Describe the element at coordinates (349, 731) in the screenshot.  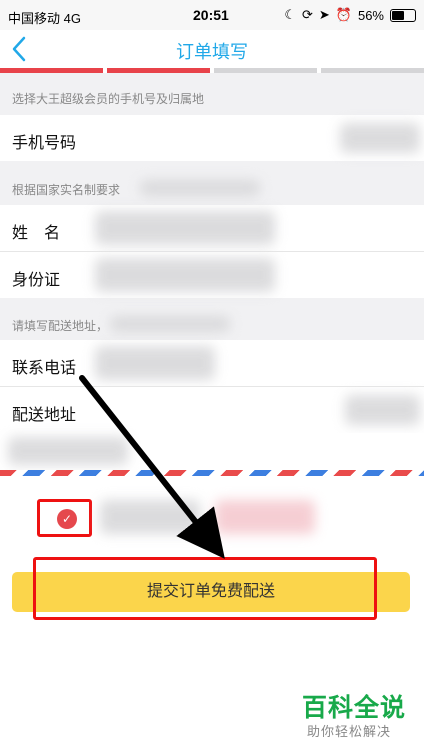
I see `watermark-subtitle: 助你轻松解决` at that location.